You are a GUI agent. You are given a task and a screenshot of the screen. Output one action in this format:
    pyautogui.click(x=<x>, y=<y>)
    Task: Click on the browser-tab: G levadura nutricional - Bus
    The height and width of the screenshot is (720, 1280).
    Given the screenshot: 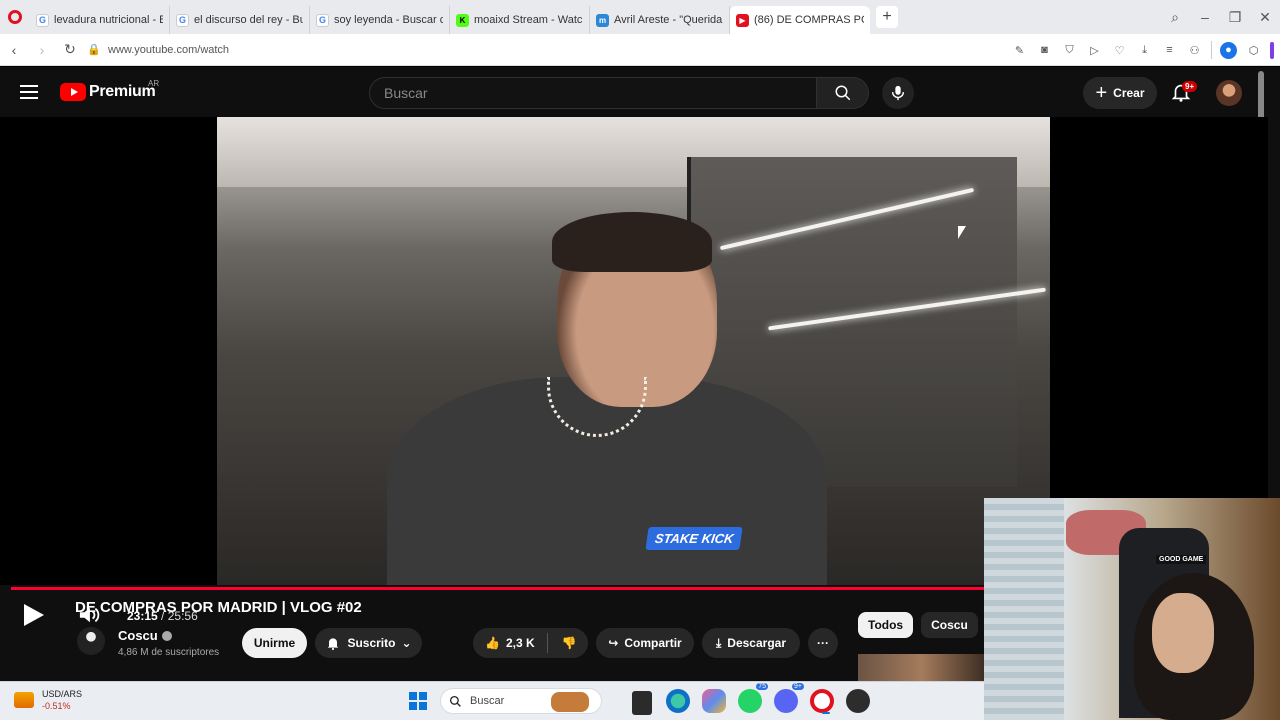 What is the action you would take?
    pyautogui.click(x=100, y=20)
    